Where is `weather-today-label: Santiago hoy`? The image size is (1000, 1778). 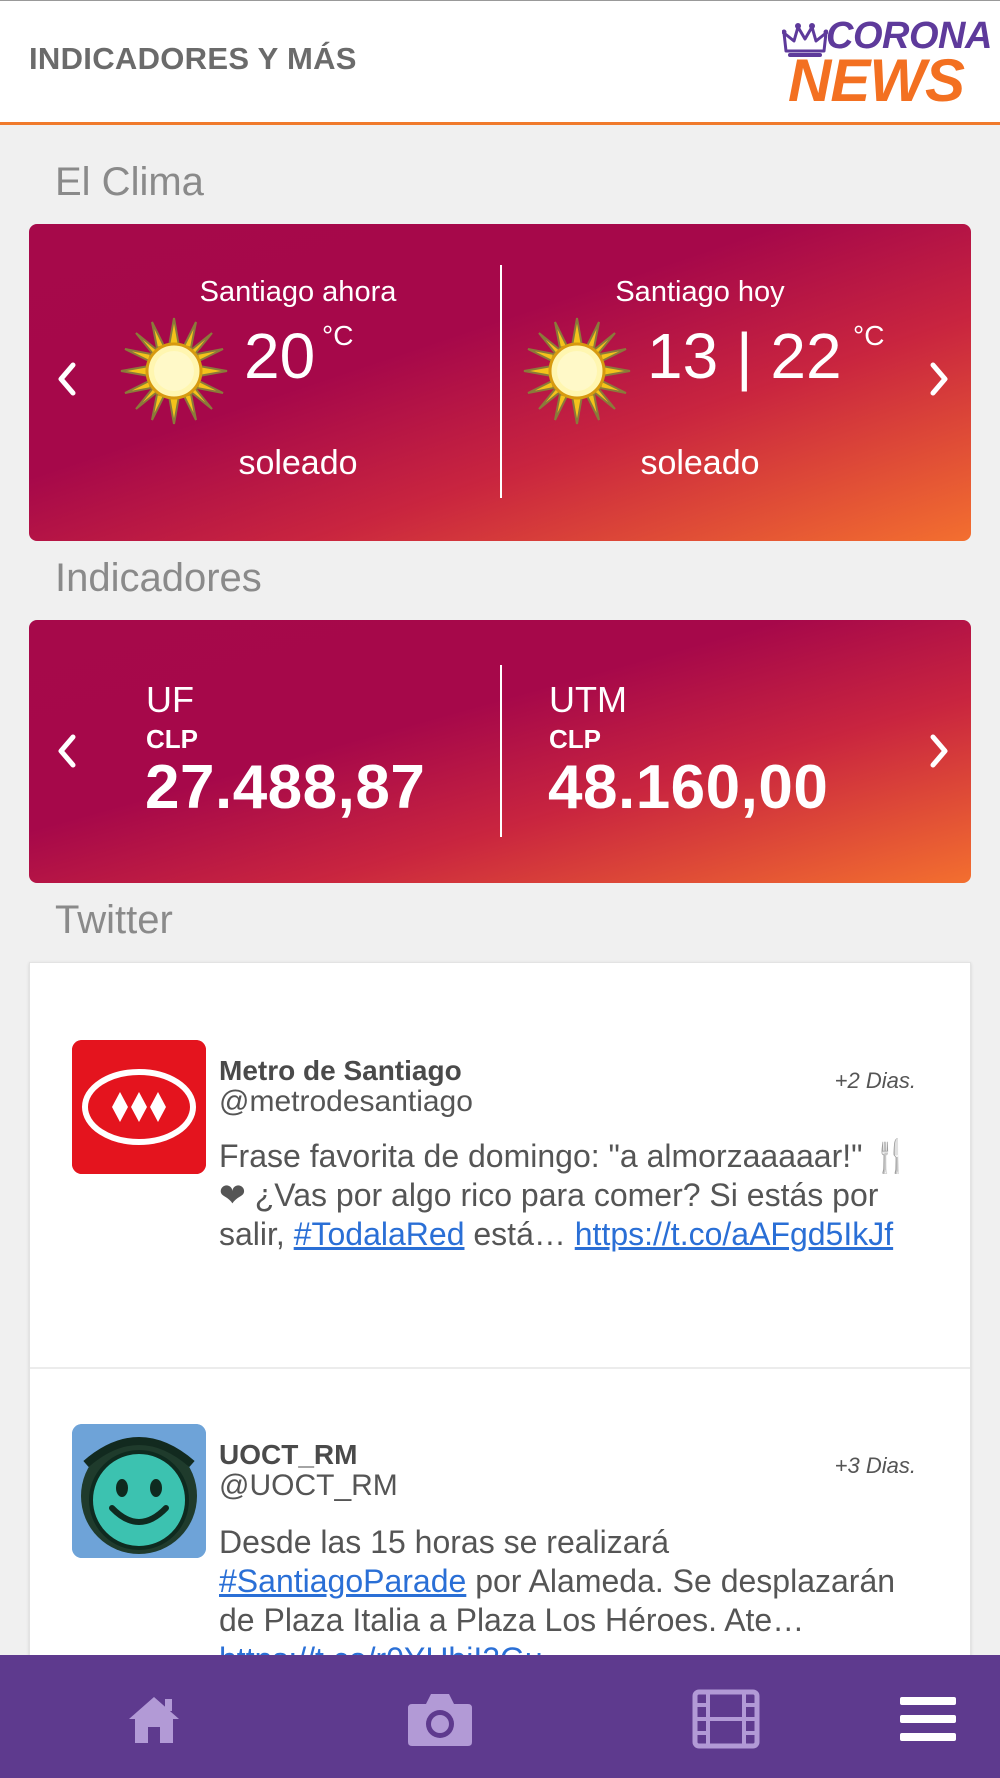
weather-today-label: Santiago hoy is located at coordinates (700, 292).